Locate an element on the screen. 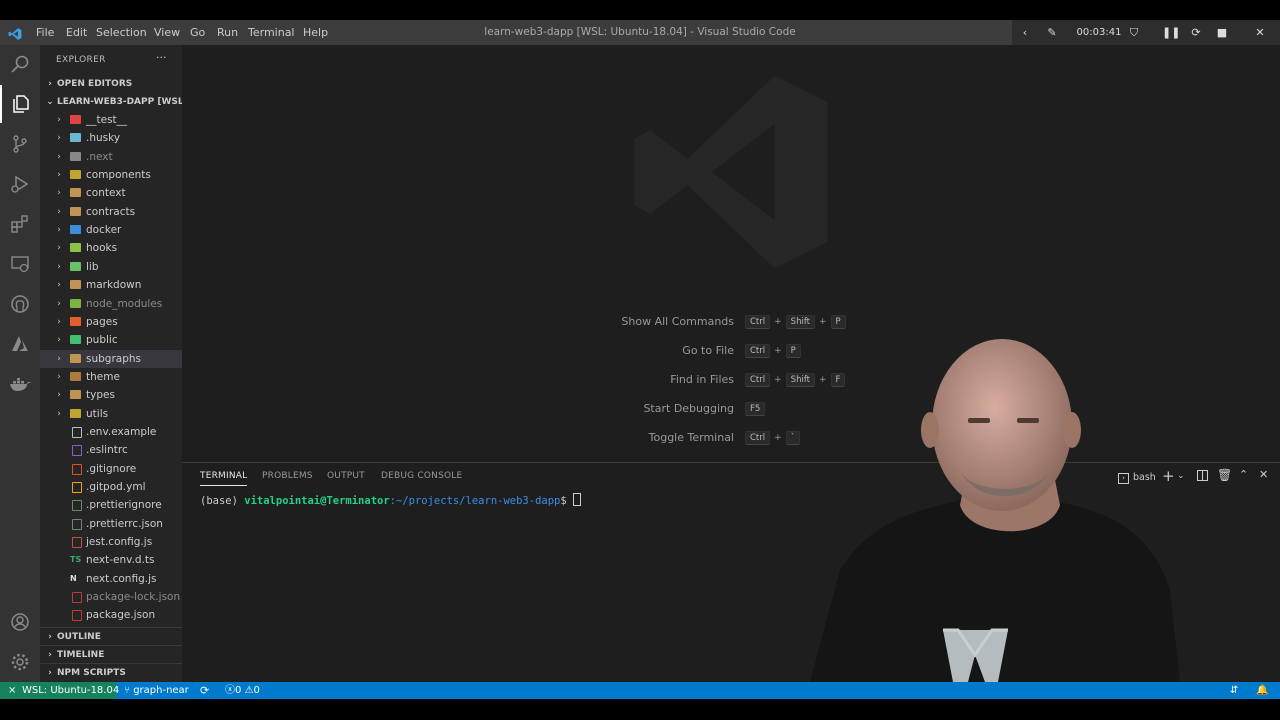 This screenshot has width=1280, height=720. outline-section: › OUTLINE is located at coordinates (111, 636).